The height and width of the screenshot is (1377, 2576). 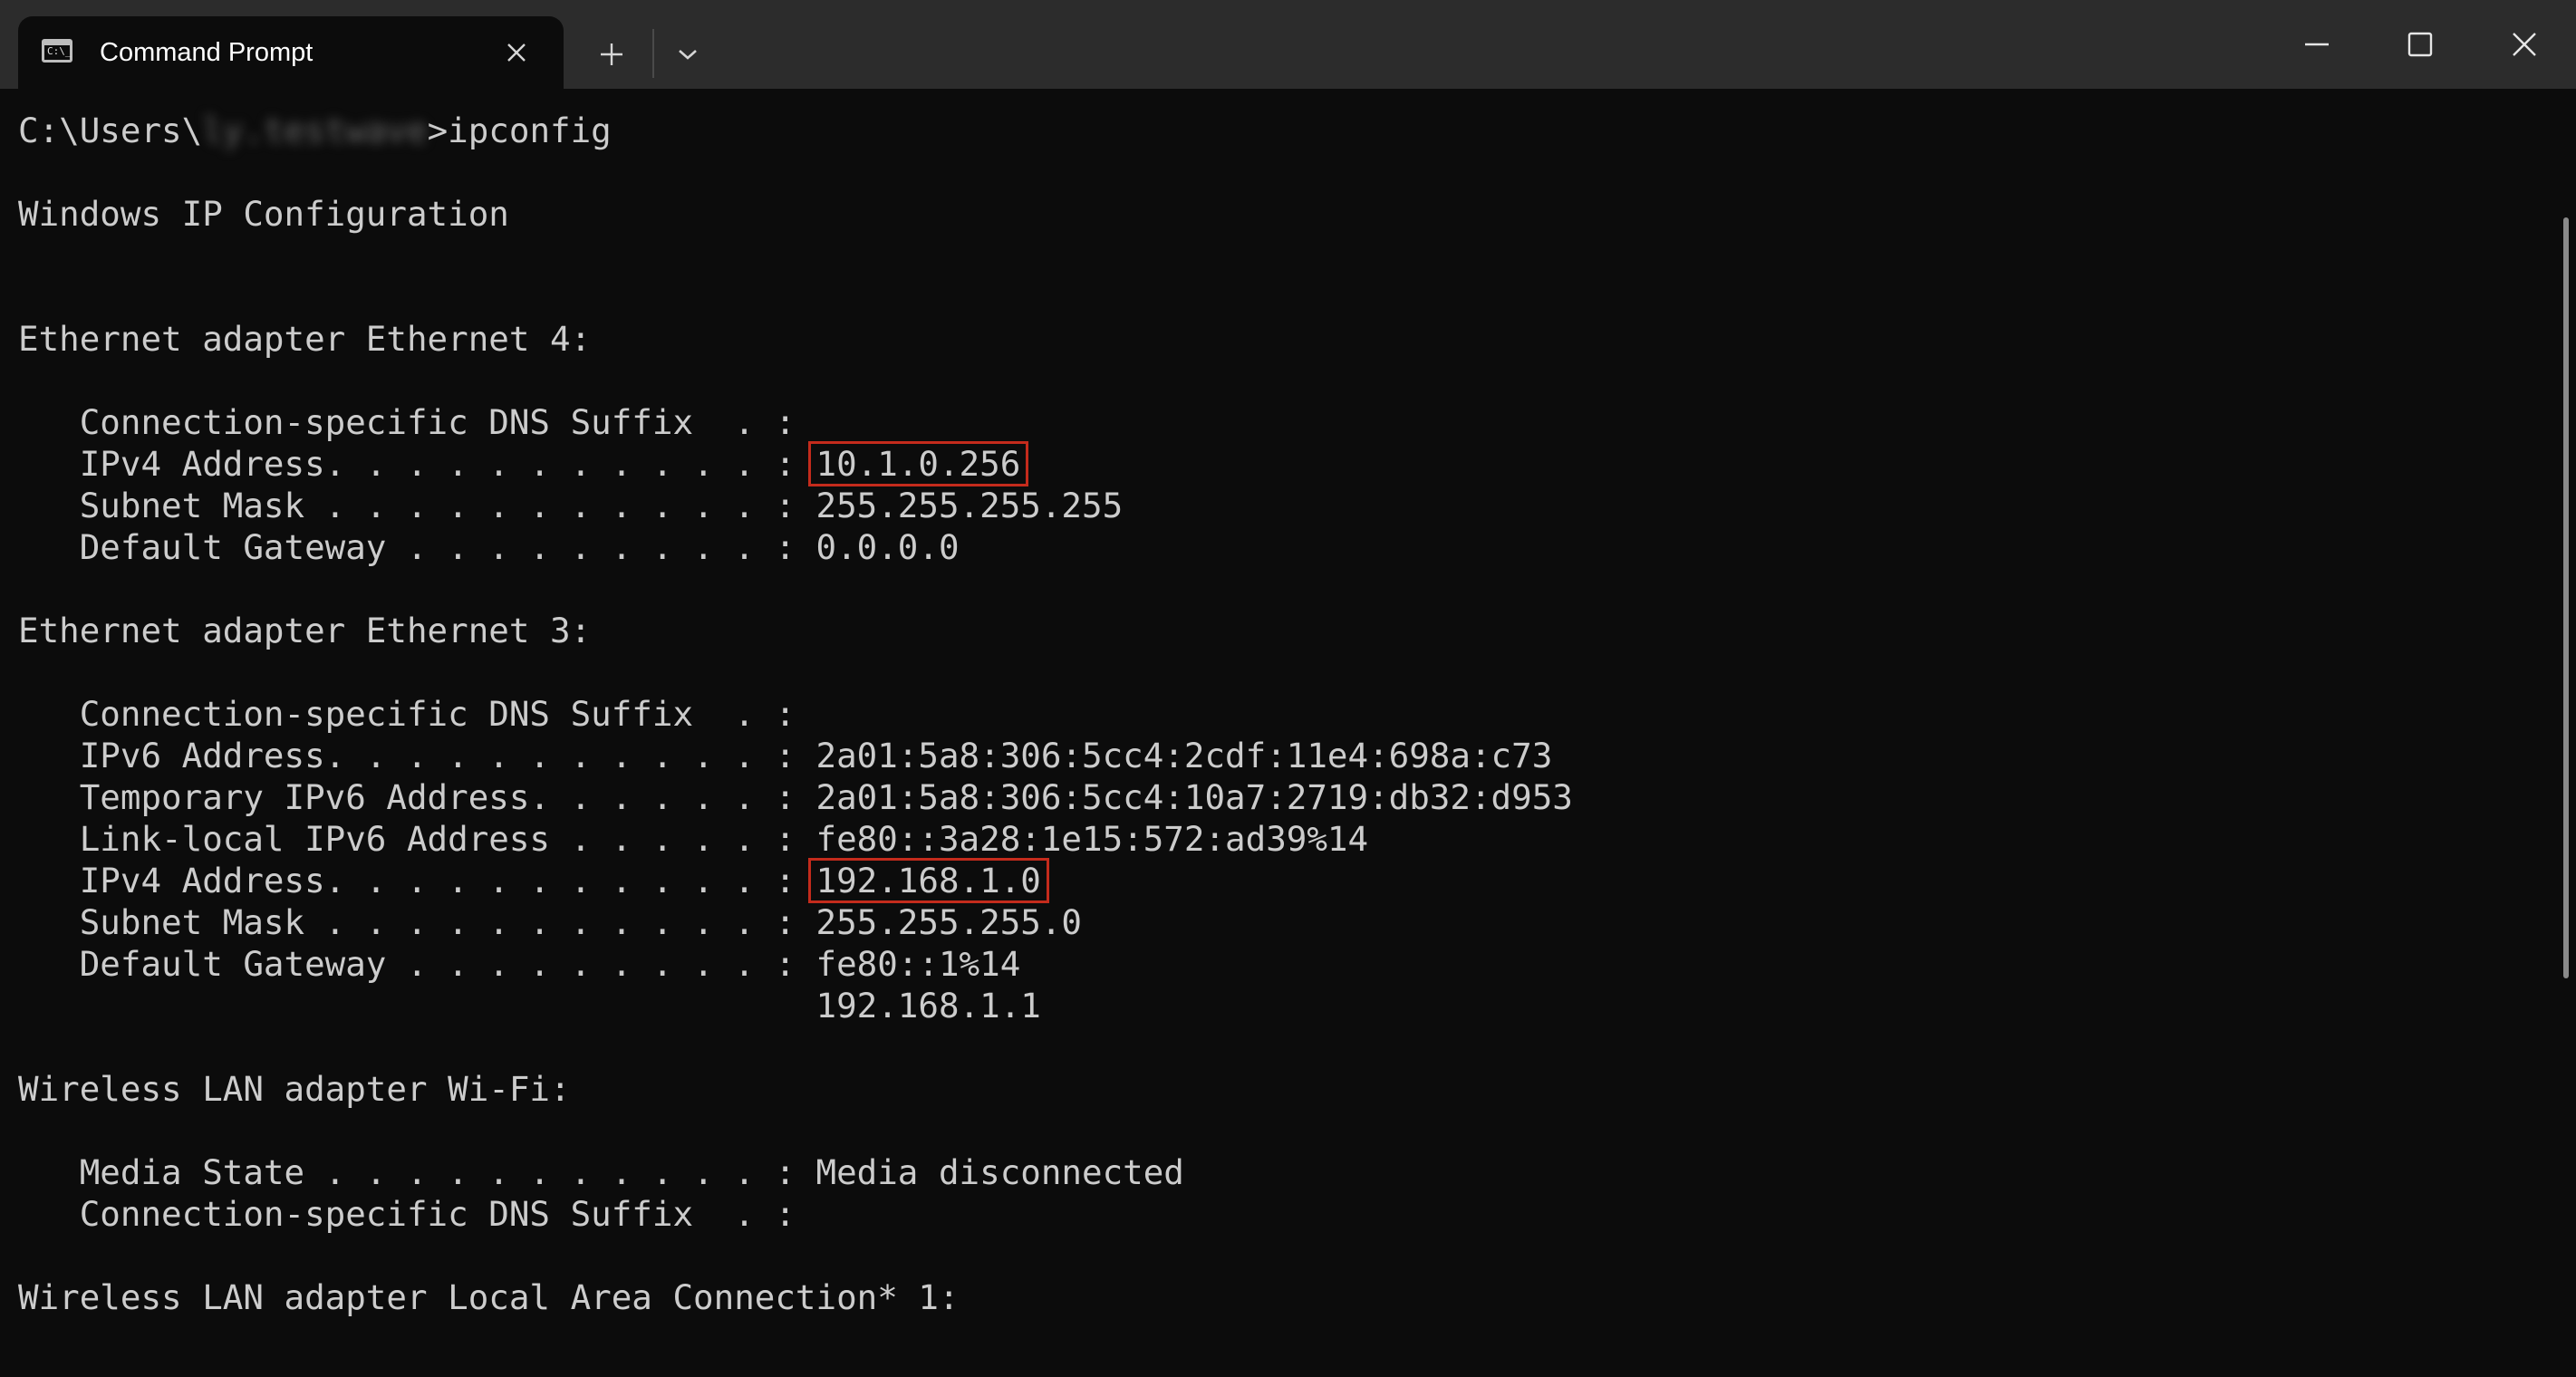 I want to click on terminal-icon: C:\_, so click(x=57, y=51).